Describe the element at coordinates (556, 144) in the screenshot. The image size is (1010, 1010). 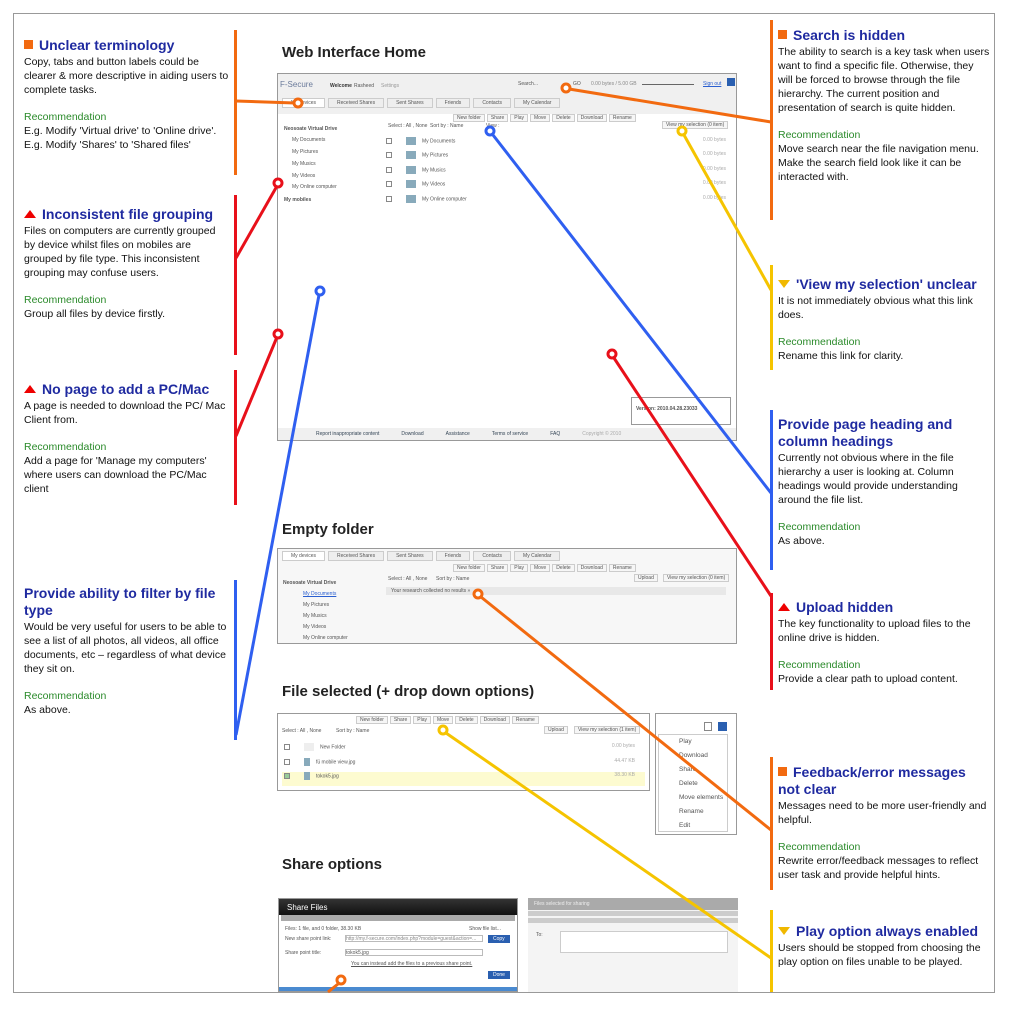
I see `file-row: My Documents 0.00 bytes` at that location.